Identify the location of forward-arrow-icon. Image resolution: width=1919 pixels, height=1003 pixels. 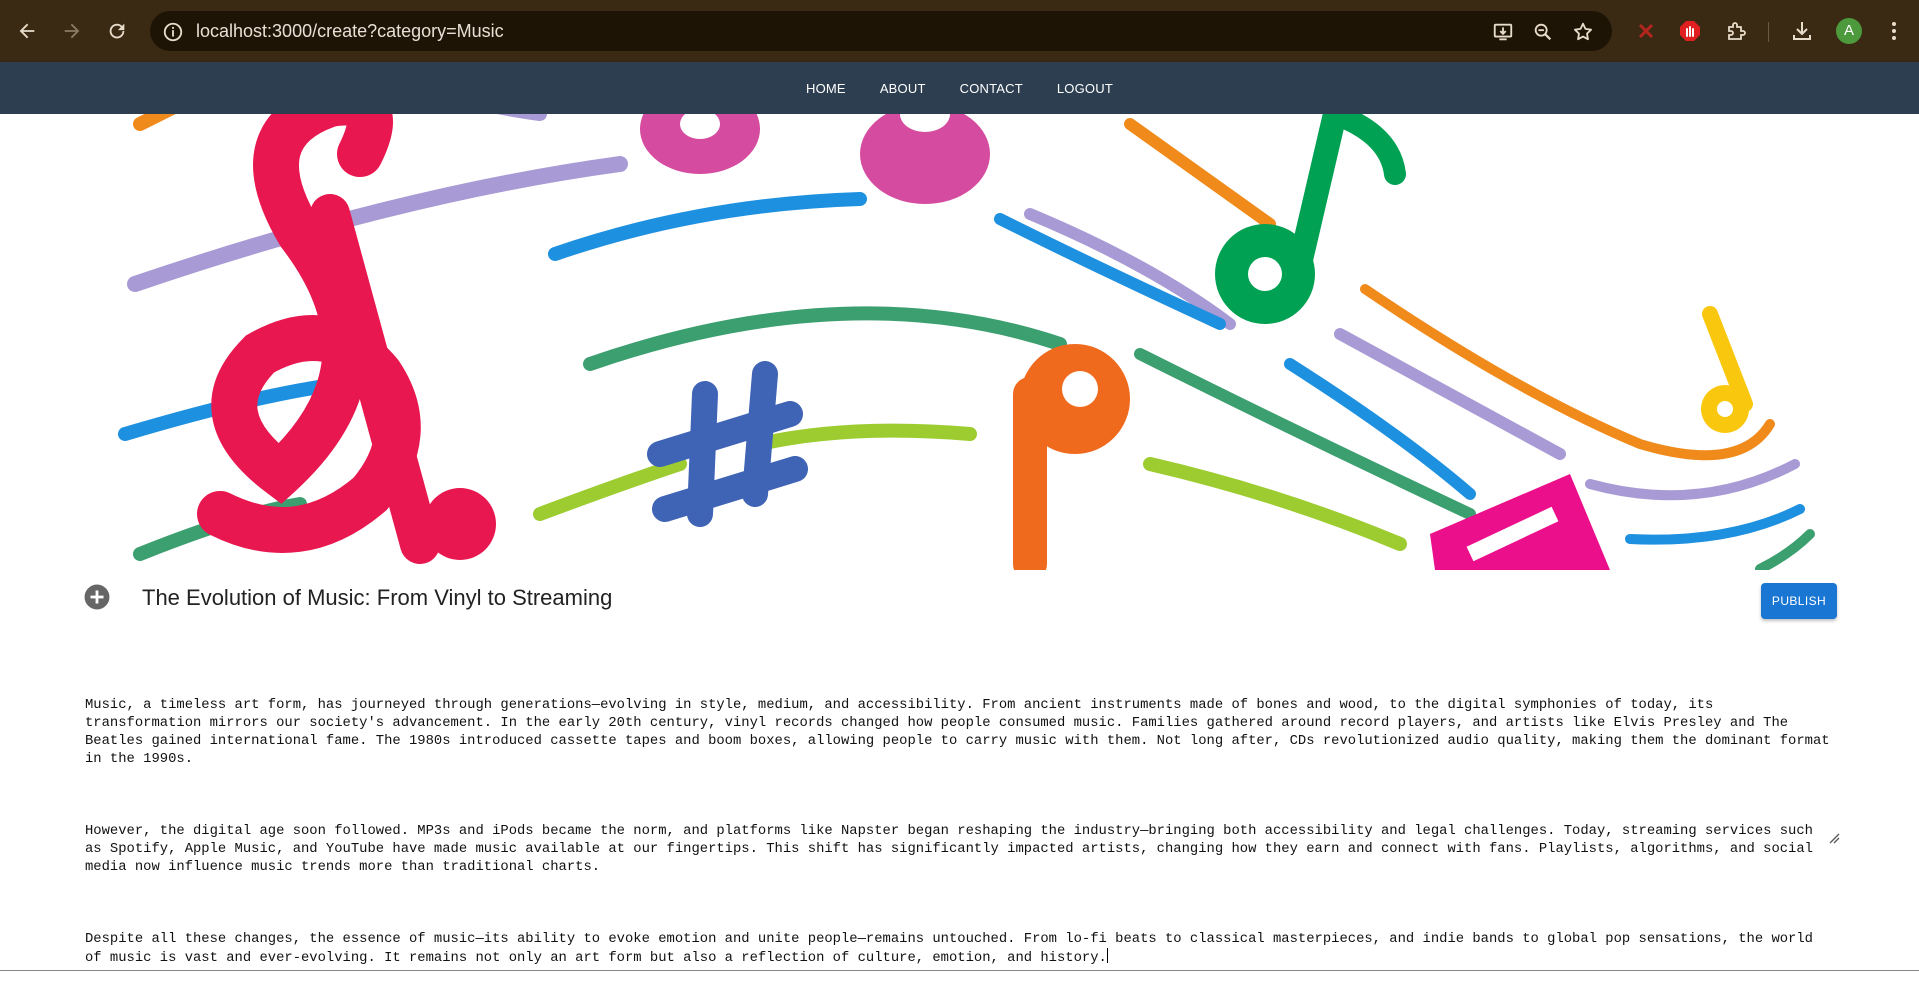
(72, 31).